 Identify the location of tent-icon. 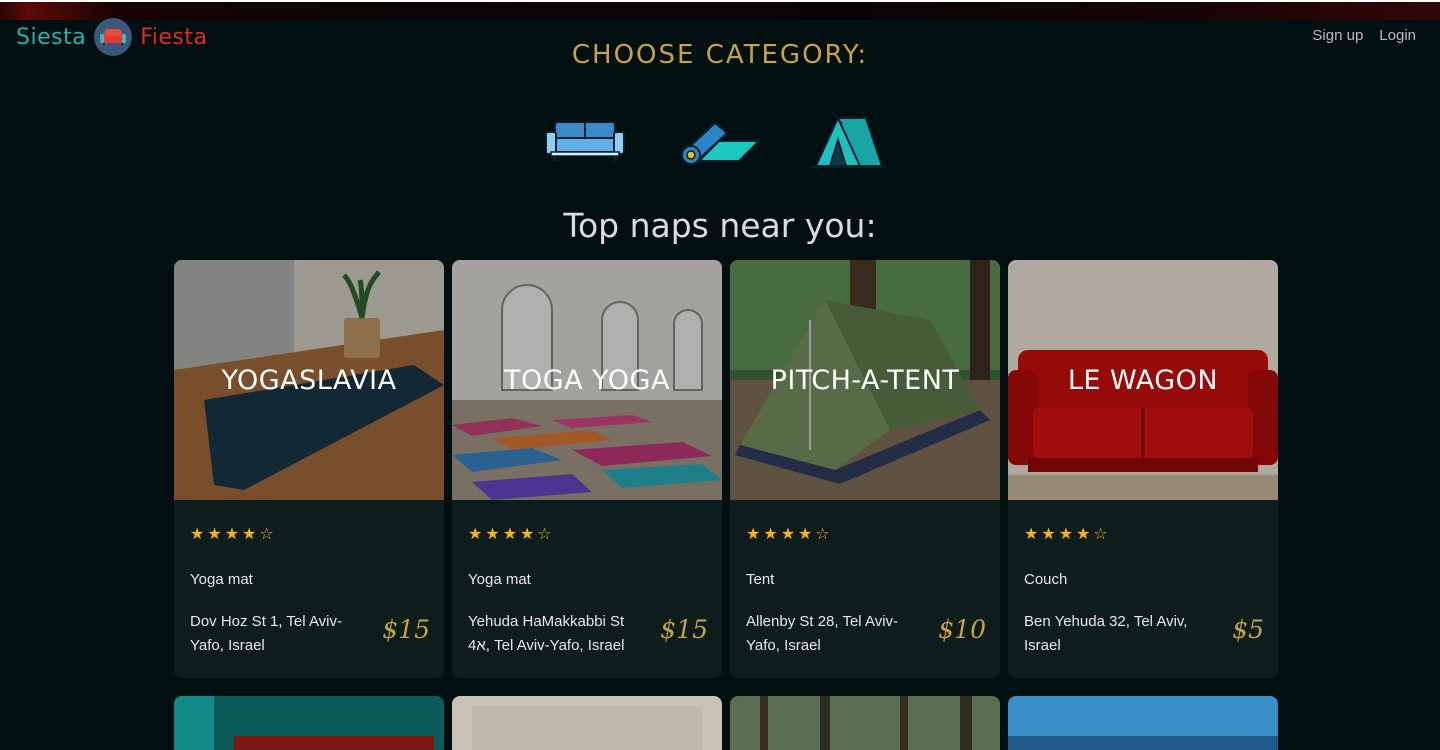
(848, 139).